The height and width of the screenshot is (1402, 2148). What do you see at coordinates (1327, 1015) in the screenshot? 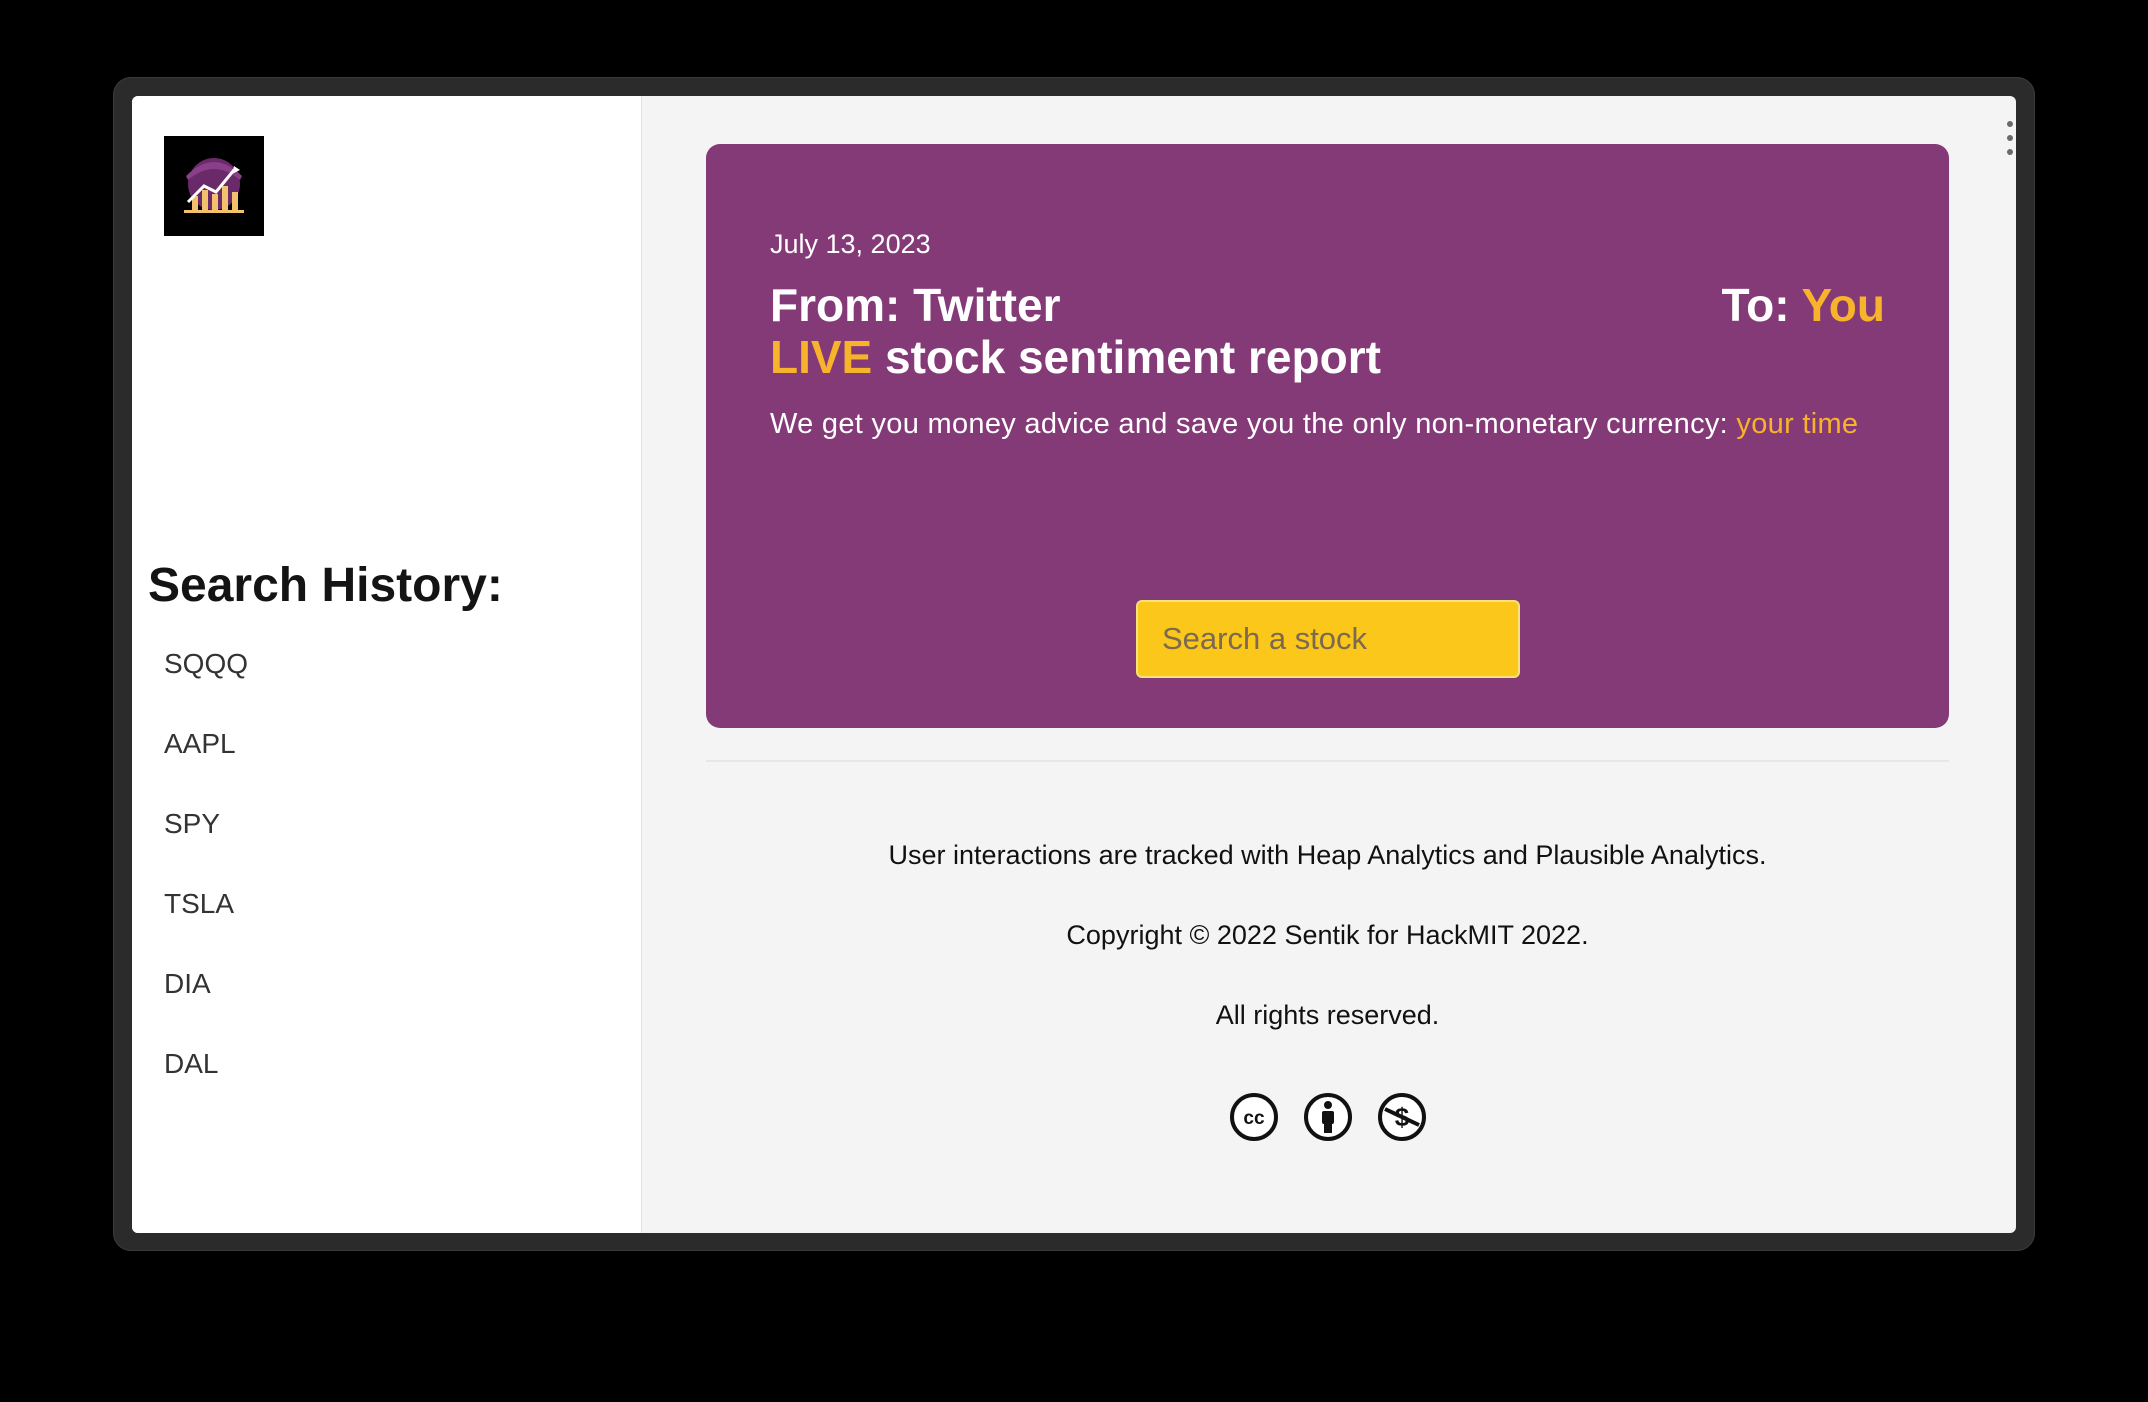
I see `rights-text: All rights reserved.` at bounding box center [1327, 1015].